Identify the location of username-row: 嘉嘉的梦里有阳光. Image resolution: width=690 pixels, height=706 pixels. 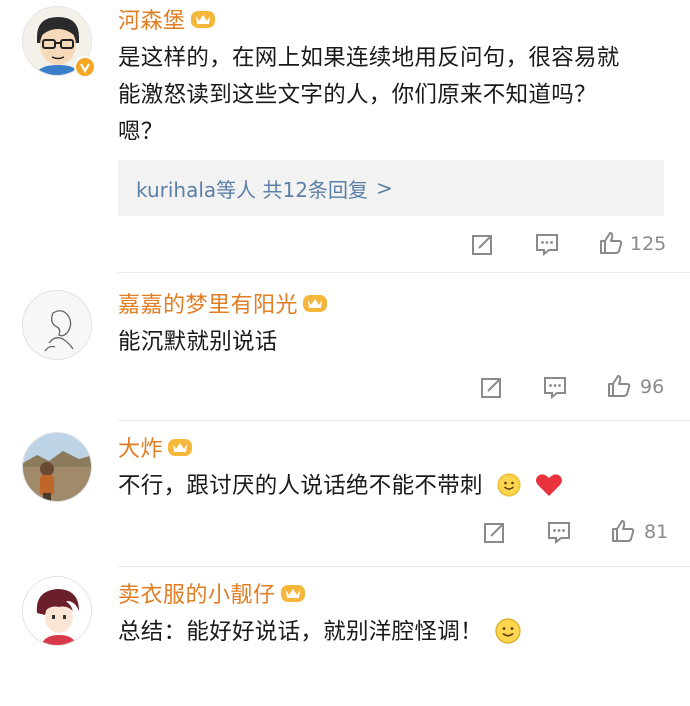
(223, 303).